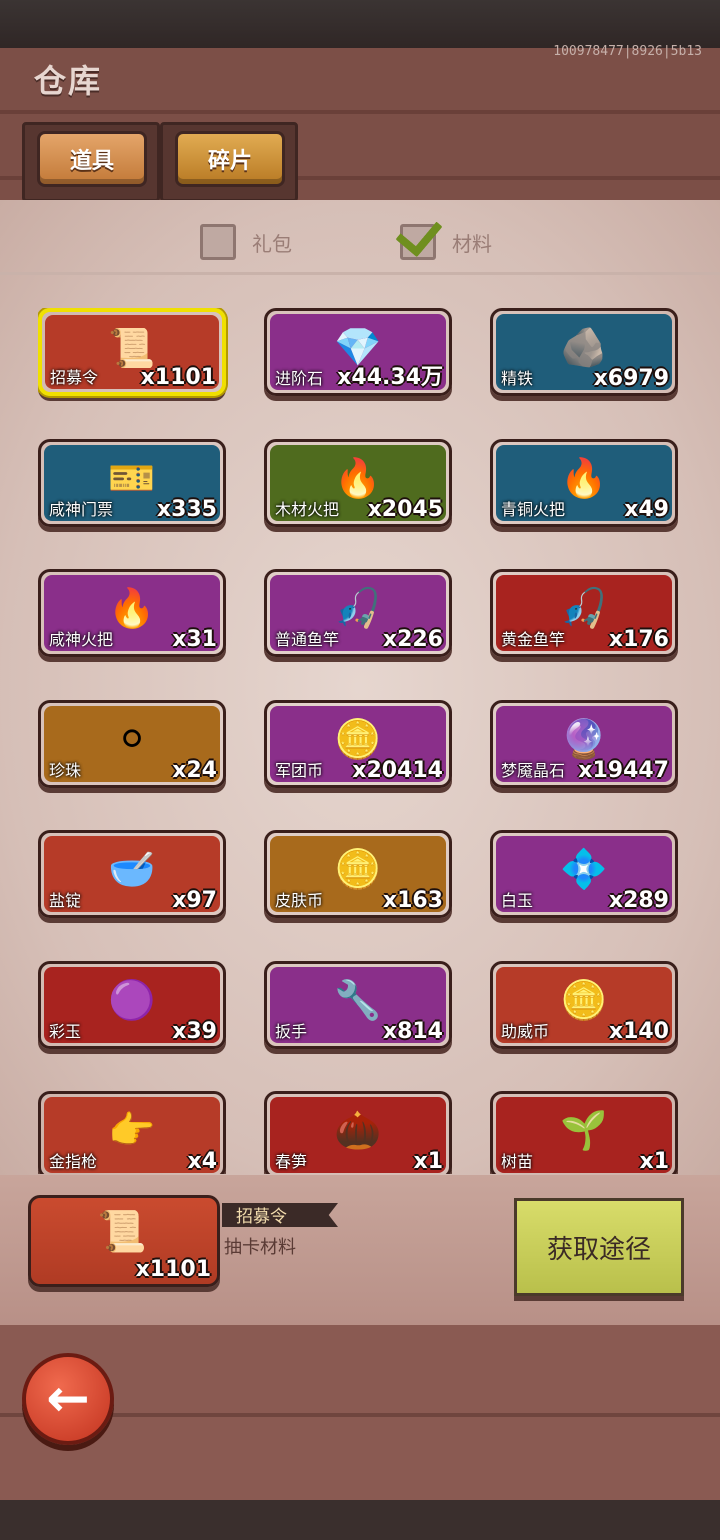  I want to click on item-name: 木材火把, so click(307, 509).